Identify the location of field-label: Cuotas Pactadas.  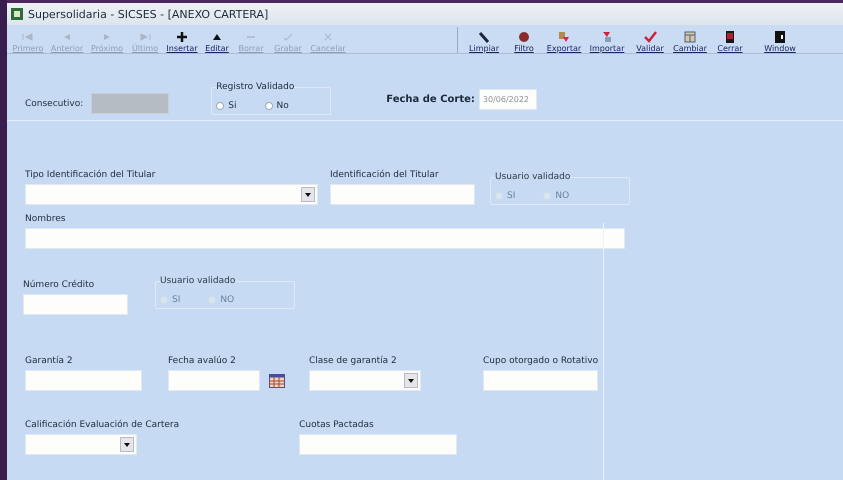
(337, 425).